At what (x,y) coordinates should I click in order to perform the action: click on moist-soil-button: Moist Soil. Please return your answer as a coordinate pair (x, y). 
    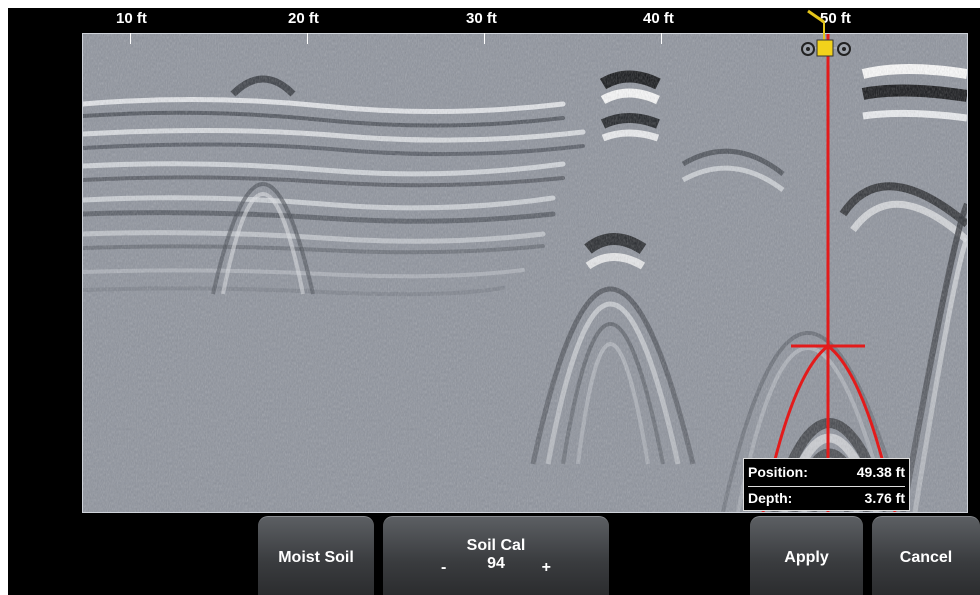
    Looking at the image, I should click on (316, 555).